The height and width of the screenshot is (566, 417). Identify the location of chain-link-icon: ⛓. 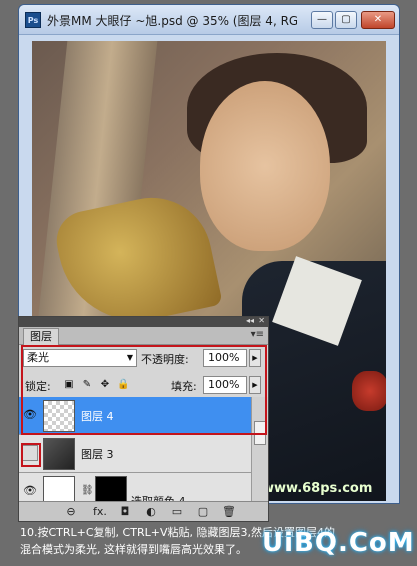
(87, 490).